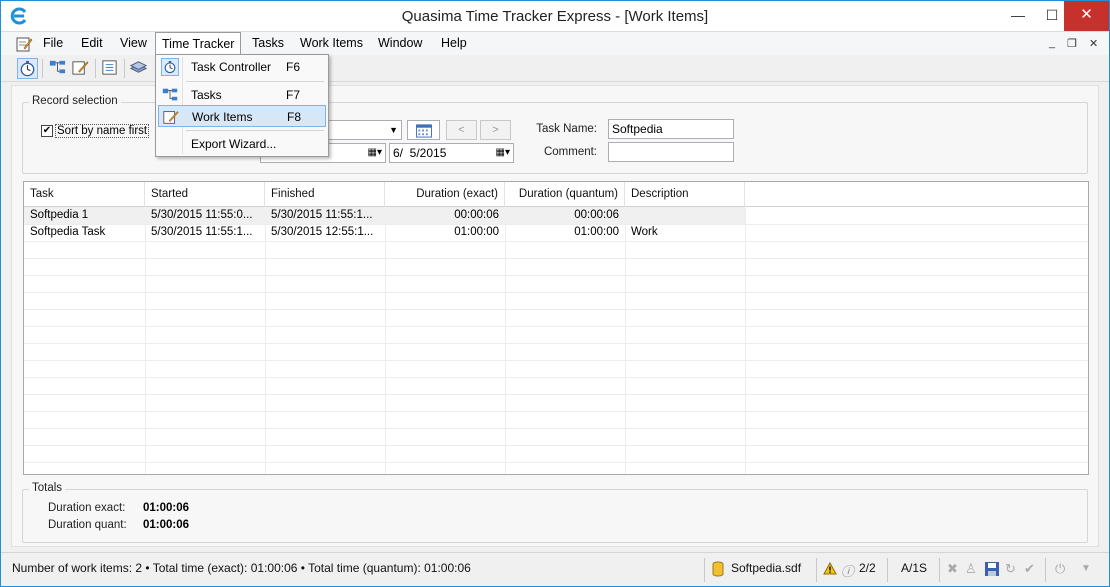 The height and width of the screenshot is (587, 1110). Describe the element at coordinates (92, 43) in the screenshot. I see `menu-edit: Edit` at that location.